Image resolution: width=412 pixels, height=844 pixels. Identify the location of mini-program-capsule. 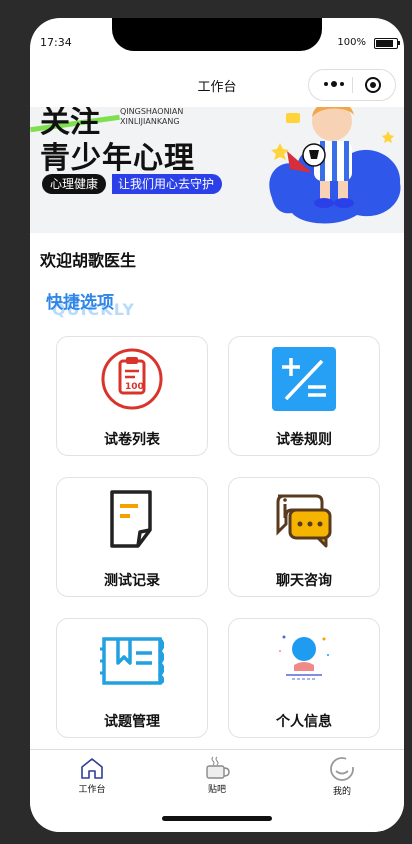
(352, 85).